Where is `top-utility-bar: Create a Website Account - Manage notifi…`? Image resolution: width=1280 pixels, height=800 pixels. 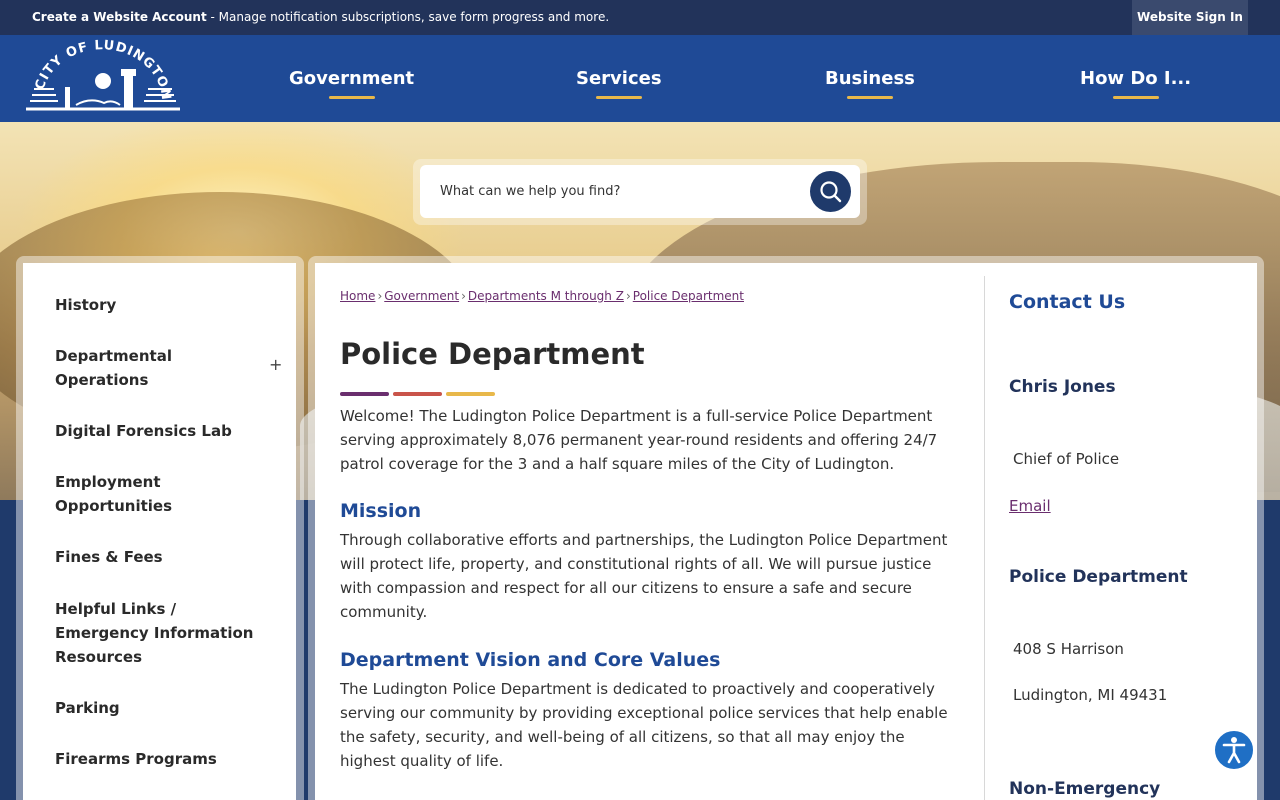
top-utility-bar: Create a Website Account - Manage notifi… is located at coordinates (640, 17).